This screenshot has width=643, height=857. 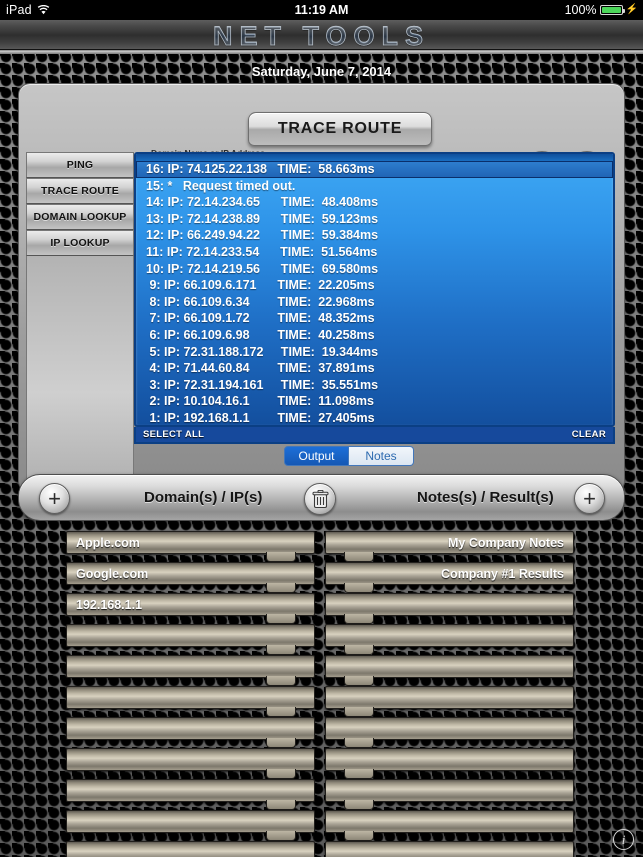 I want to click on app-title-bar: NET TOOLS, so click(x=321, y=36).